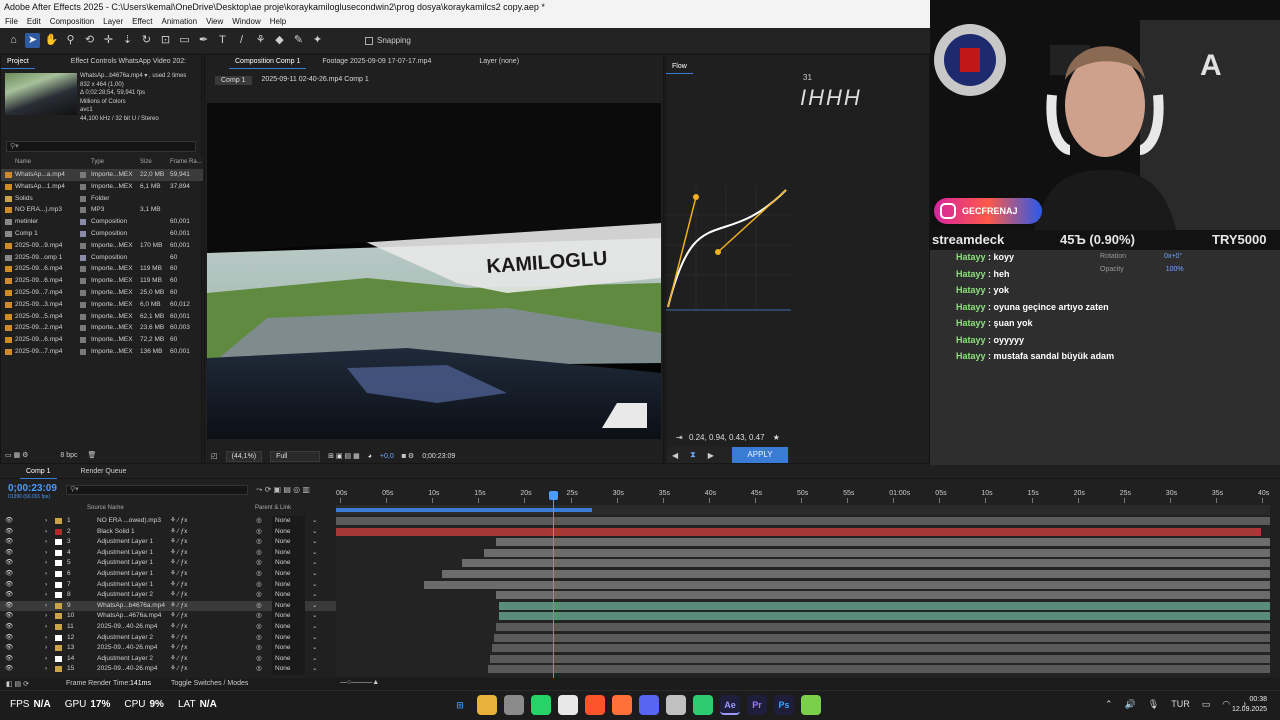 The height and width of the screenshot is (720, 1280). I want to click on color-icon: ◕, so click(370, 456).